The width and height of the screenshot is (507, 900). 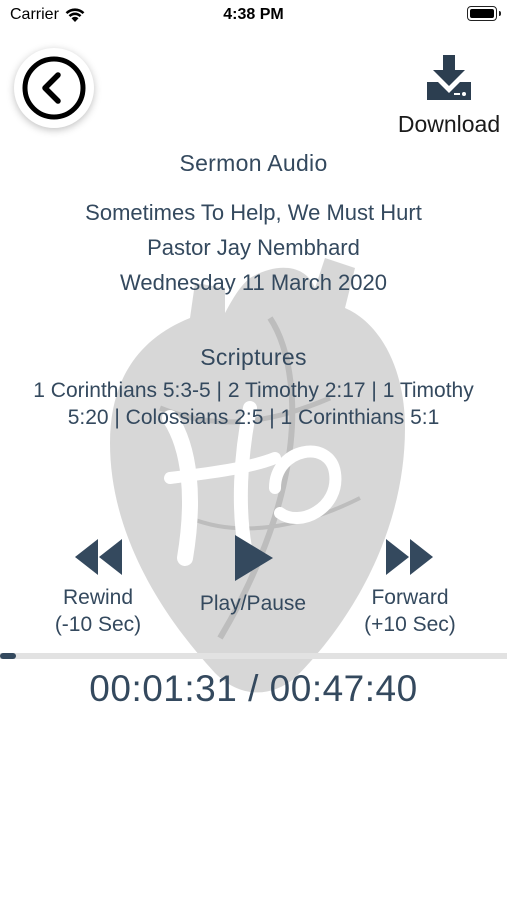 What do you see at coordinates (484, 13) in the screenshot?
I see `battery-icon` at bounding box center [484, 13].